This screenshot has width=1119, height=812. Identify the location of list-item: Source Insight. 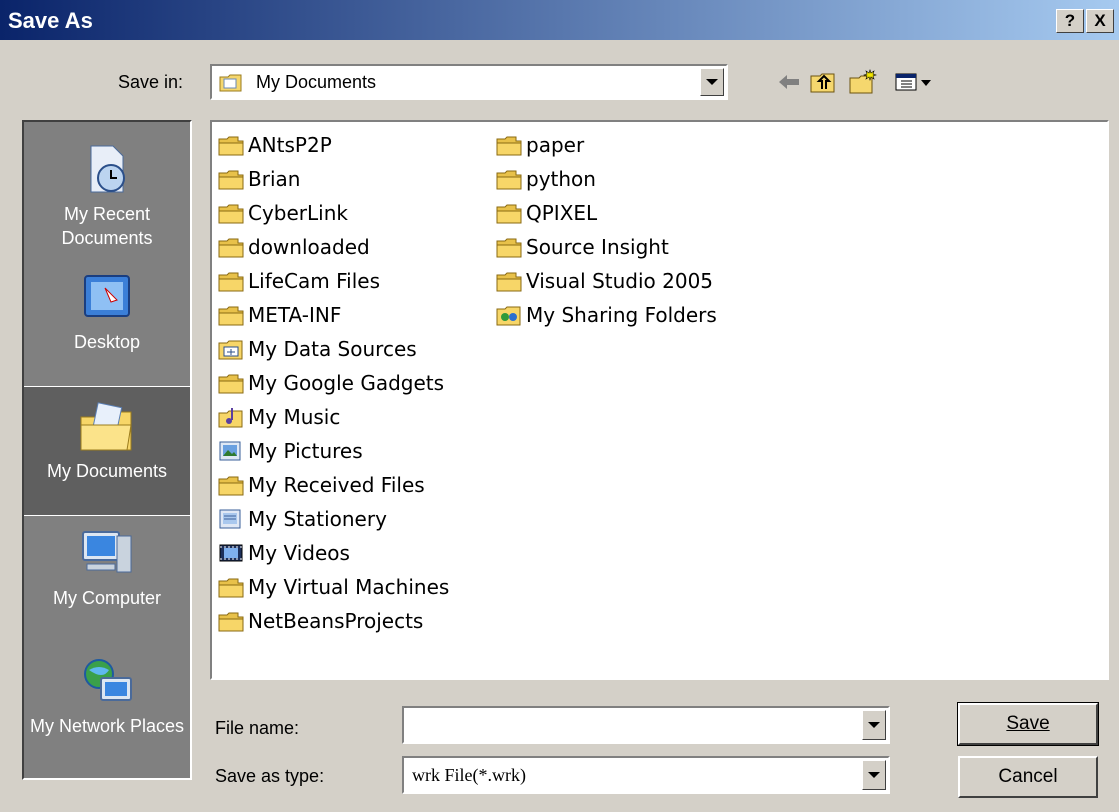
(606, 247).